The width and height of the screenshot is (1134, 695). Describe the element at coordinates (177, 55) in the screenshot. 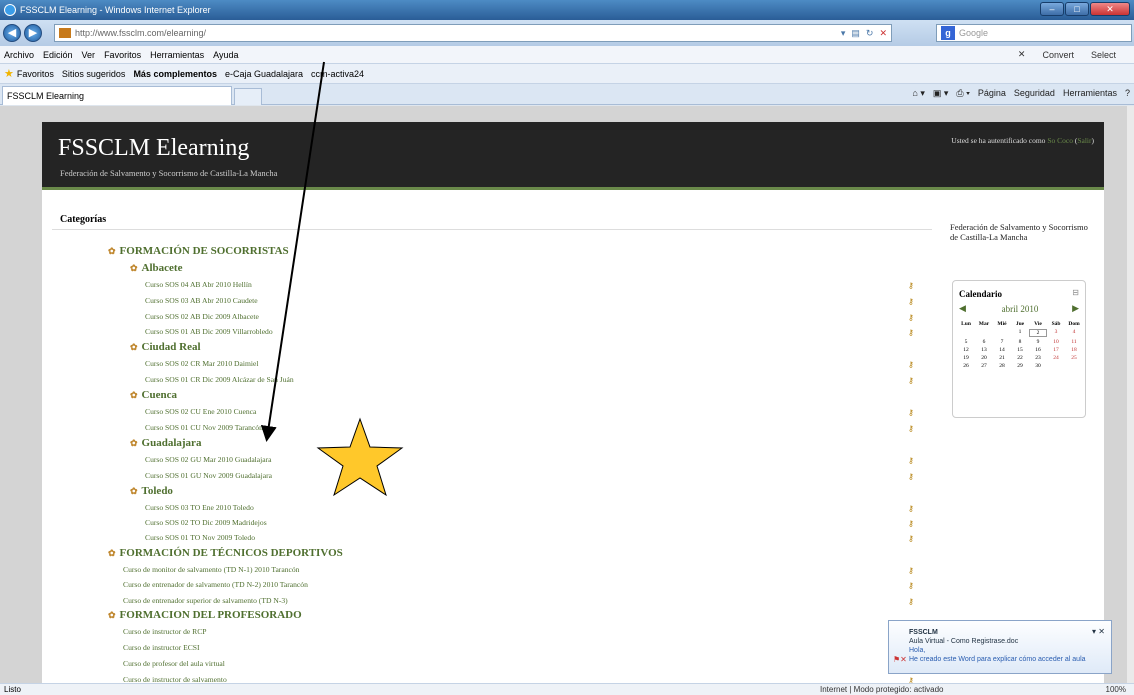

I see `menu-herramientas: Herramientas` at that location.